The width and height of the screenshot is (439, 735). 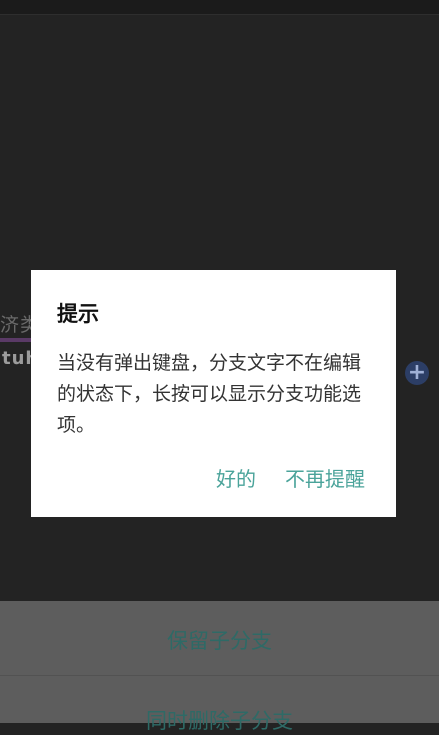 What do you see at coordinates (17, 340) in the screenshot?
I see `background-branch-underline` at bounding box center [17, 340].